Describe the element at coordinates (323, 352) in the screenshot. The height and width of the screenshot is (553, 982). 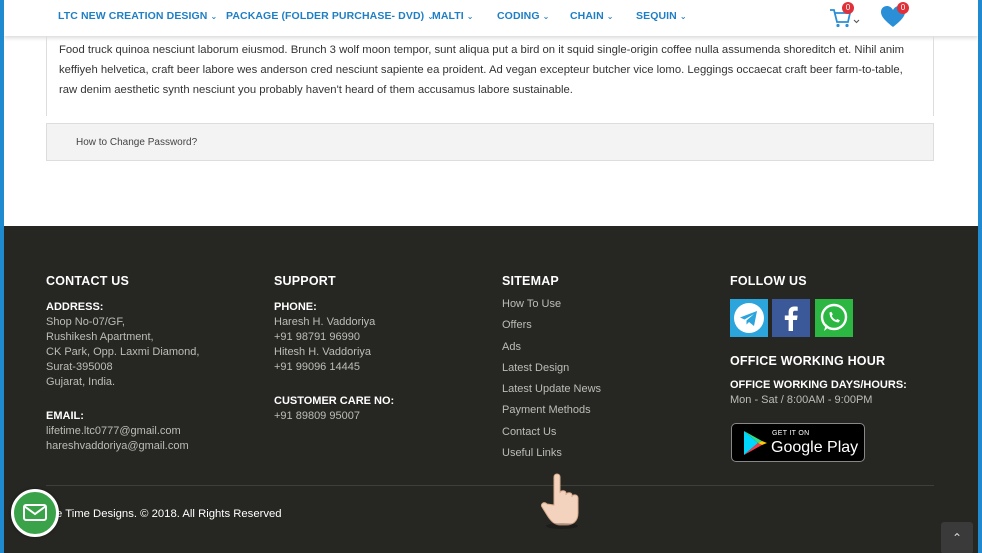
I see `phone-line: Hitesh H. Vaddoriya` at that location.